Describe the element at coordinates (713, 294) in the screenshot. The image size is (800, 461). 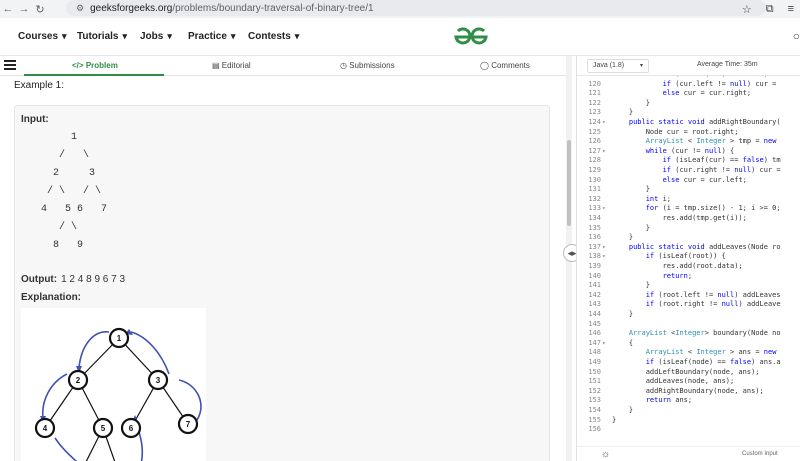
I see `code-text: if (root.left != null) addLeaves` at that location.